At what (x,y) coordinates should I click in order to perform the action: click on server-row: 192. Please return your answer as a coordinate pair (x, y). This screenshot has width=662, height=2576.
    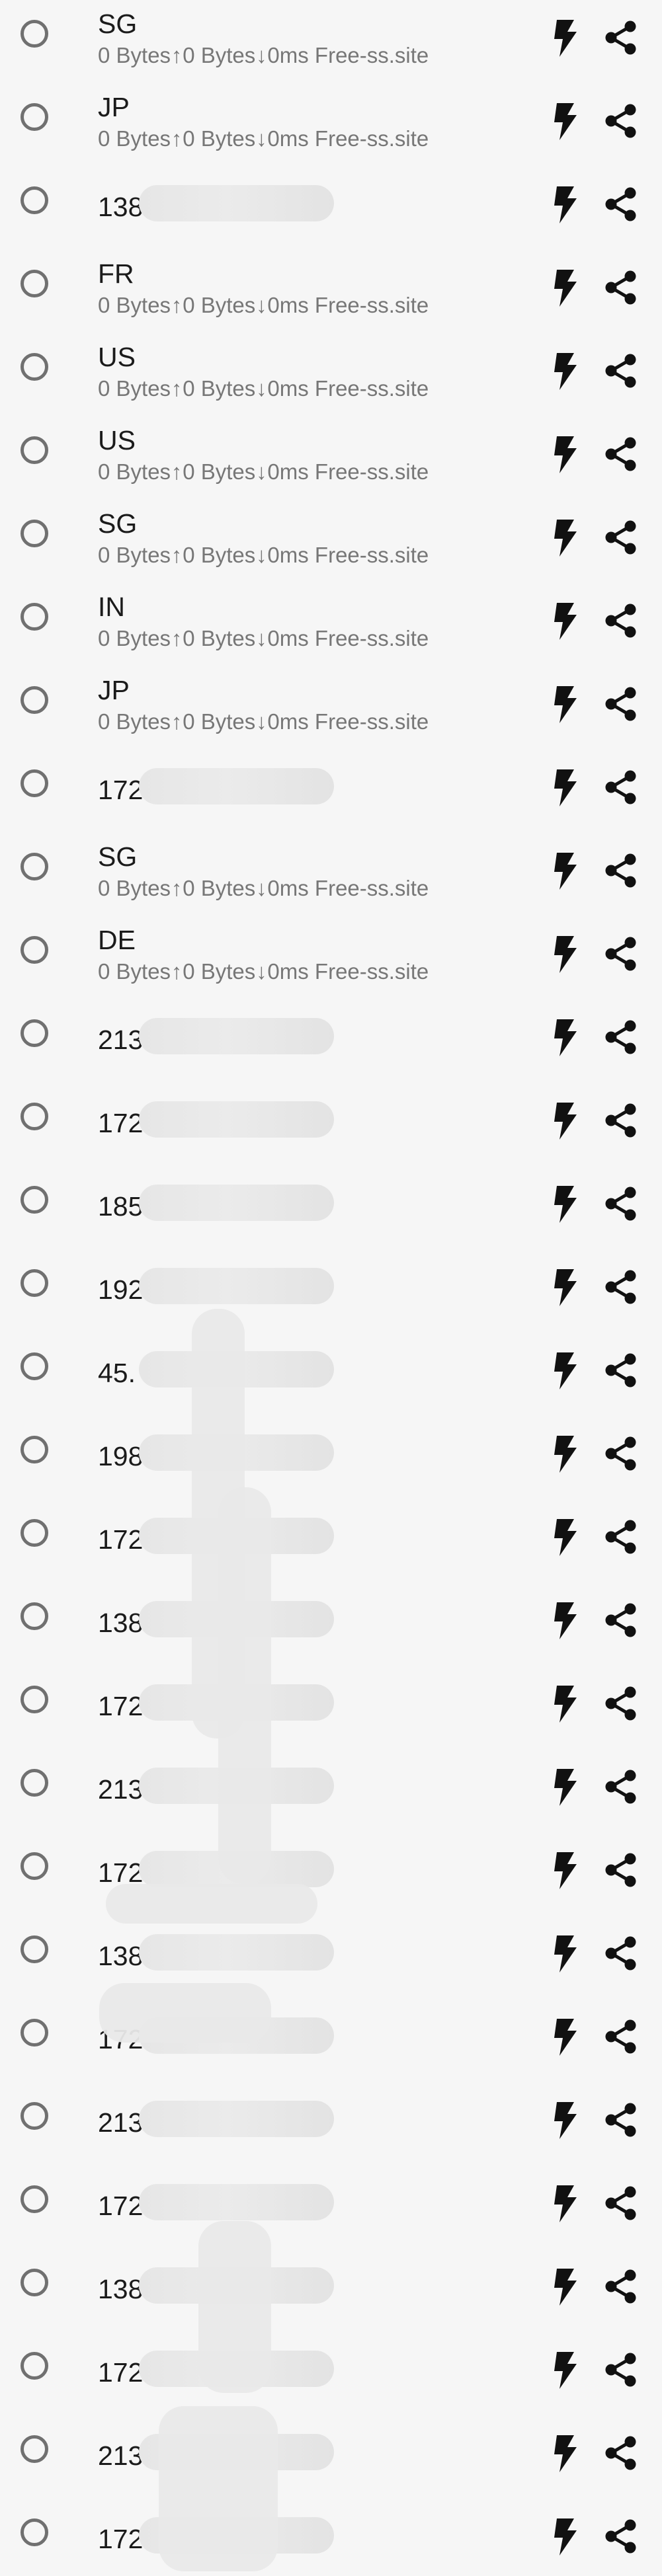
    Looking at the image, I should click on (331, 1291).